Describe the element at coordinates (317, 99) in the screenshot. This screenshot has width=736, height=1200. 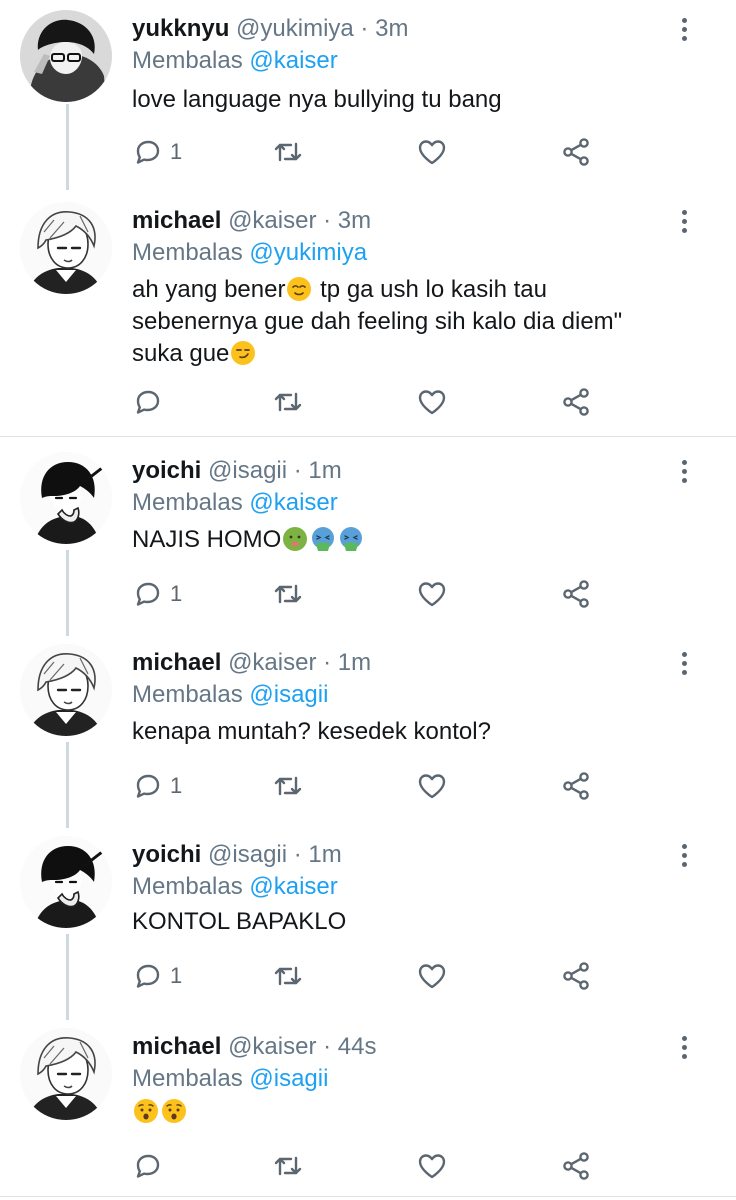
I see `tweet-text: love language nya bullying tu bang` at that location.